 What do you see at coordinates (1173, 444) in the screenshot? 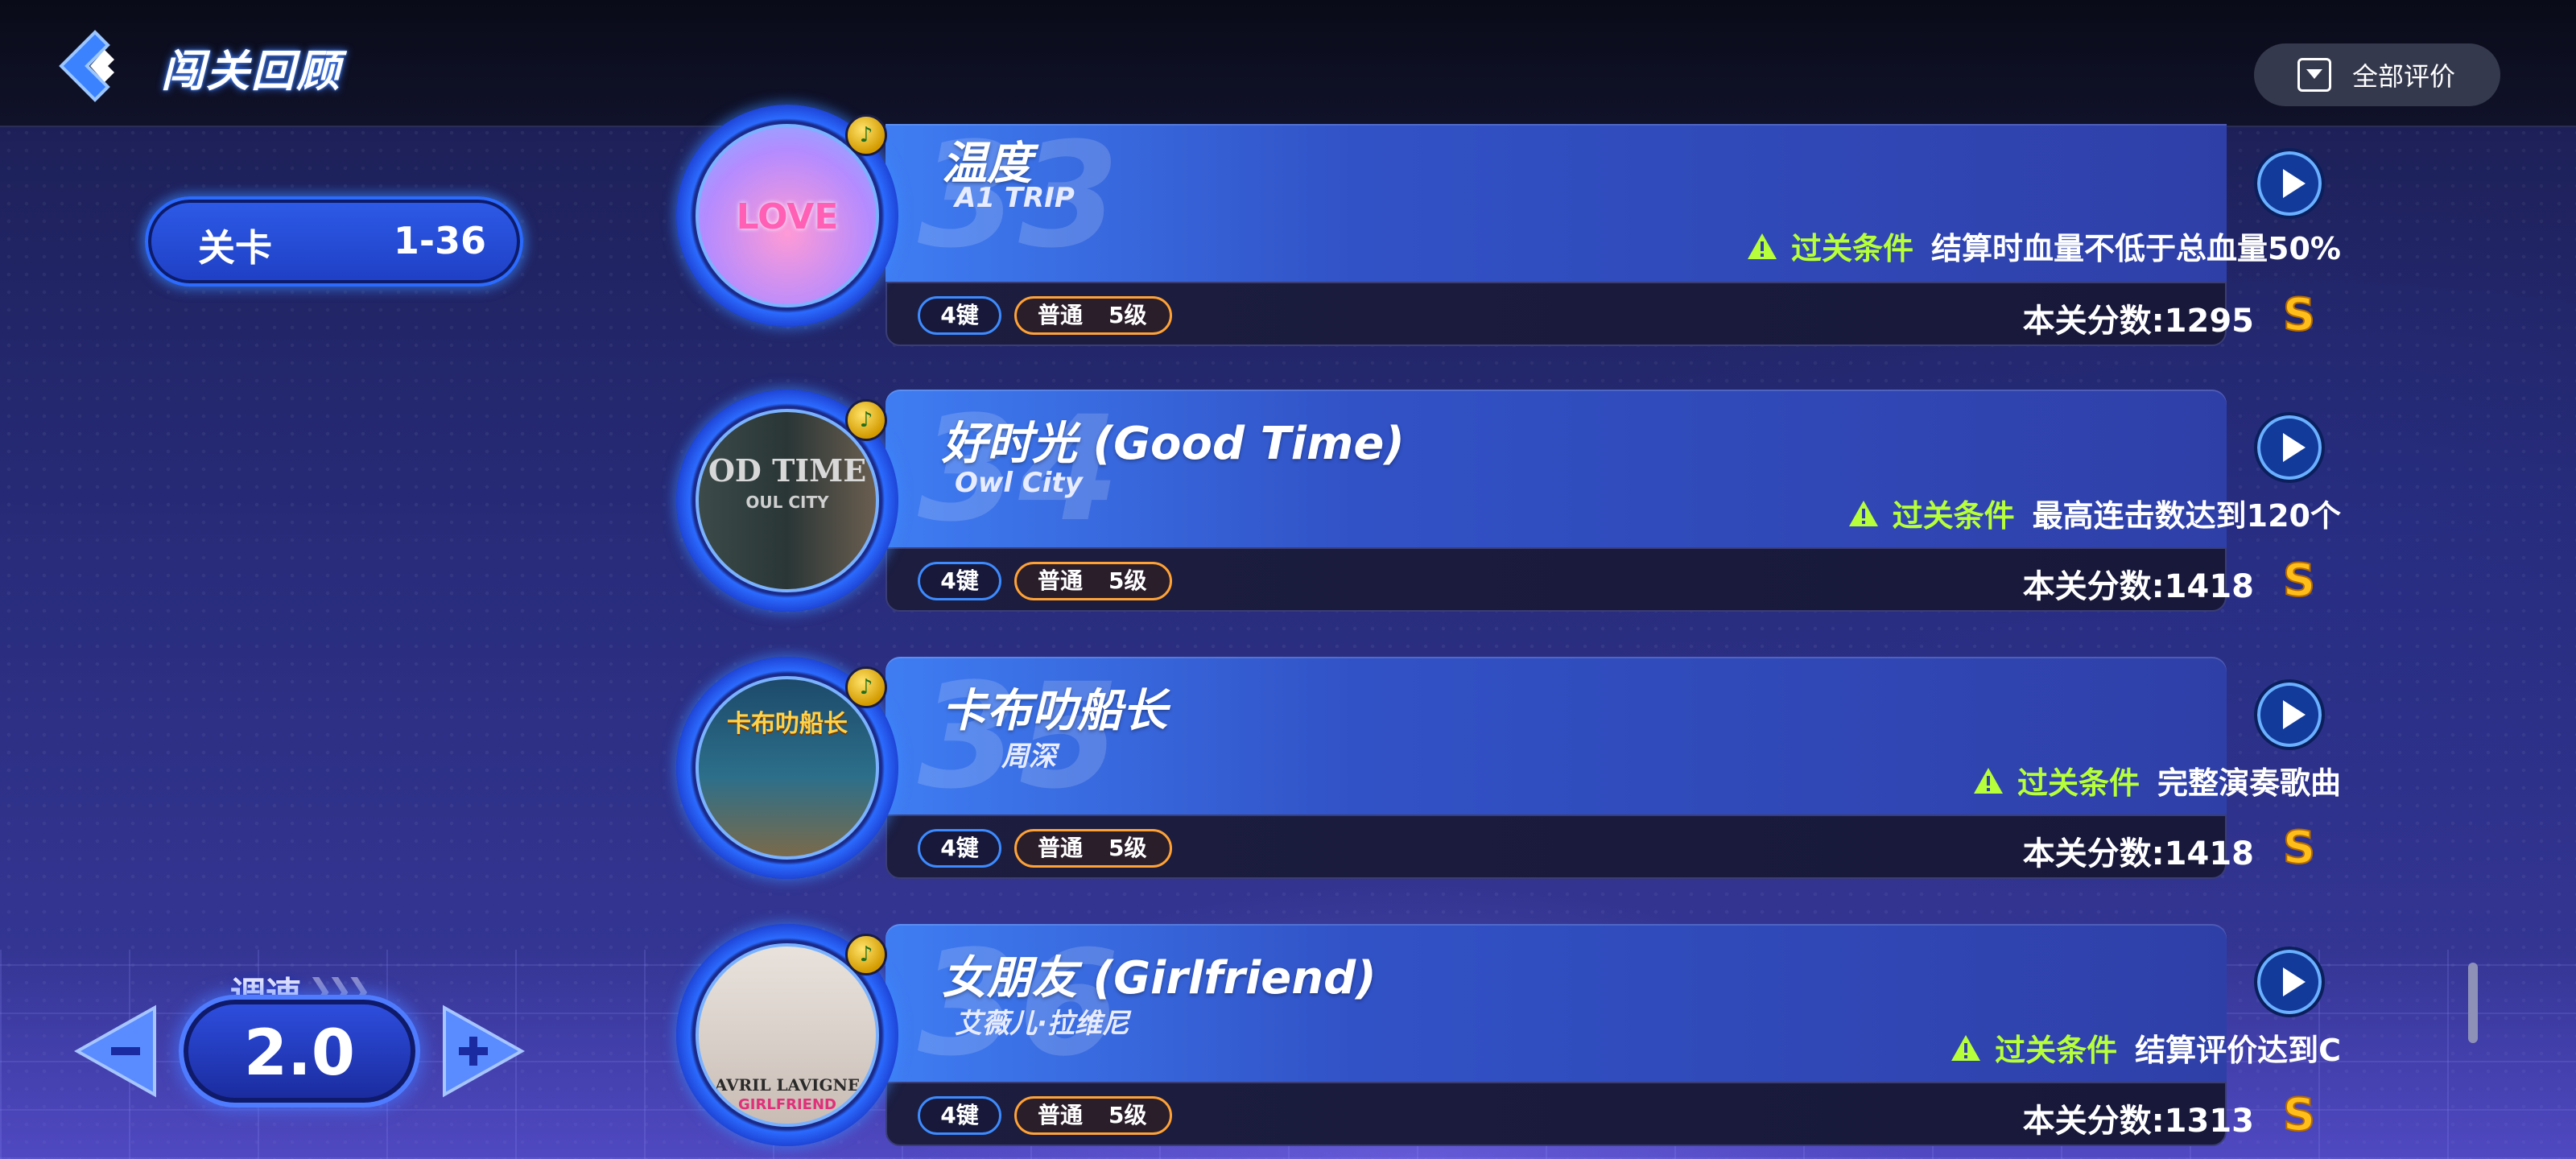
I see `song-title: 好时光 (Good Time)` at bounding box center [1173, 444].